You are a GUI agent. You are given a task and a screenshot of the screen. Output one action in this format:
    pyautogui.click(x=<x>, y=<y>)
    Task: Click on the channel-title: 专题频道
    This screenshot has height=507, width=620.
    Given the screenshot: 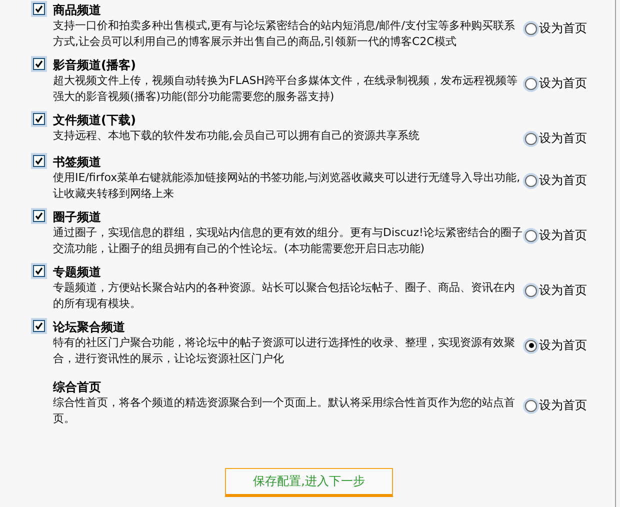 What is the action you would take?
    pyautogui.click(x=77, y=272)
    